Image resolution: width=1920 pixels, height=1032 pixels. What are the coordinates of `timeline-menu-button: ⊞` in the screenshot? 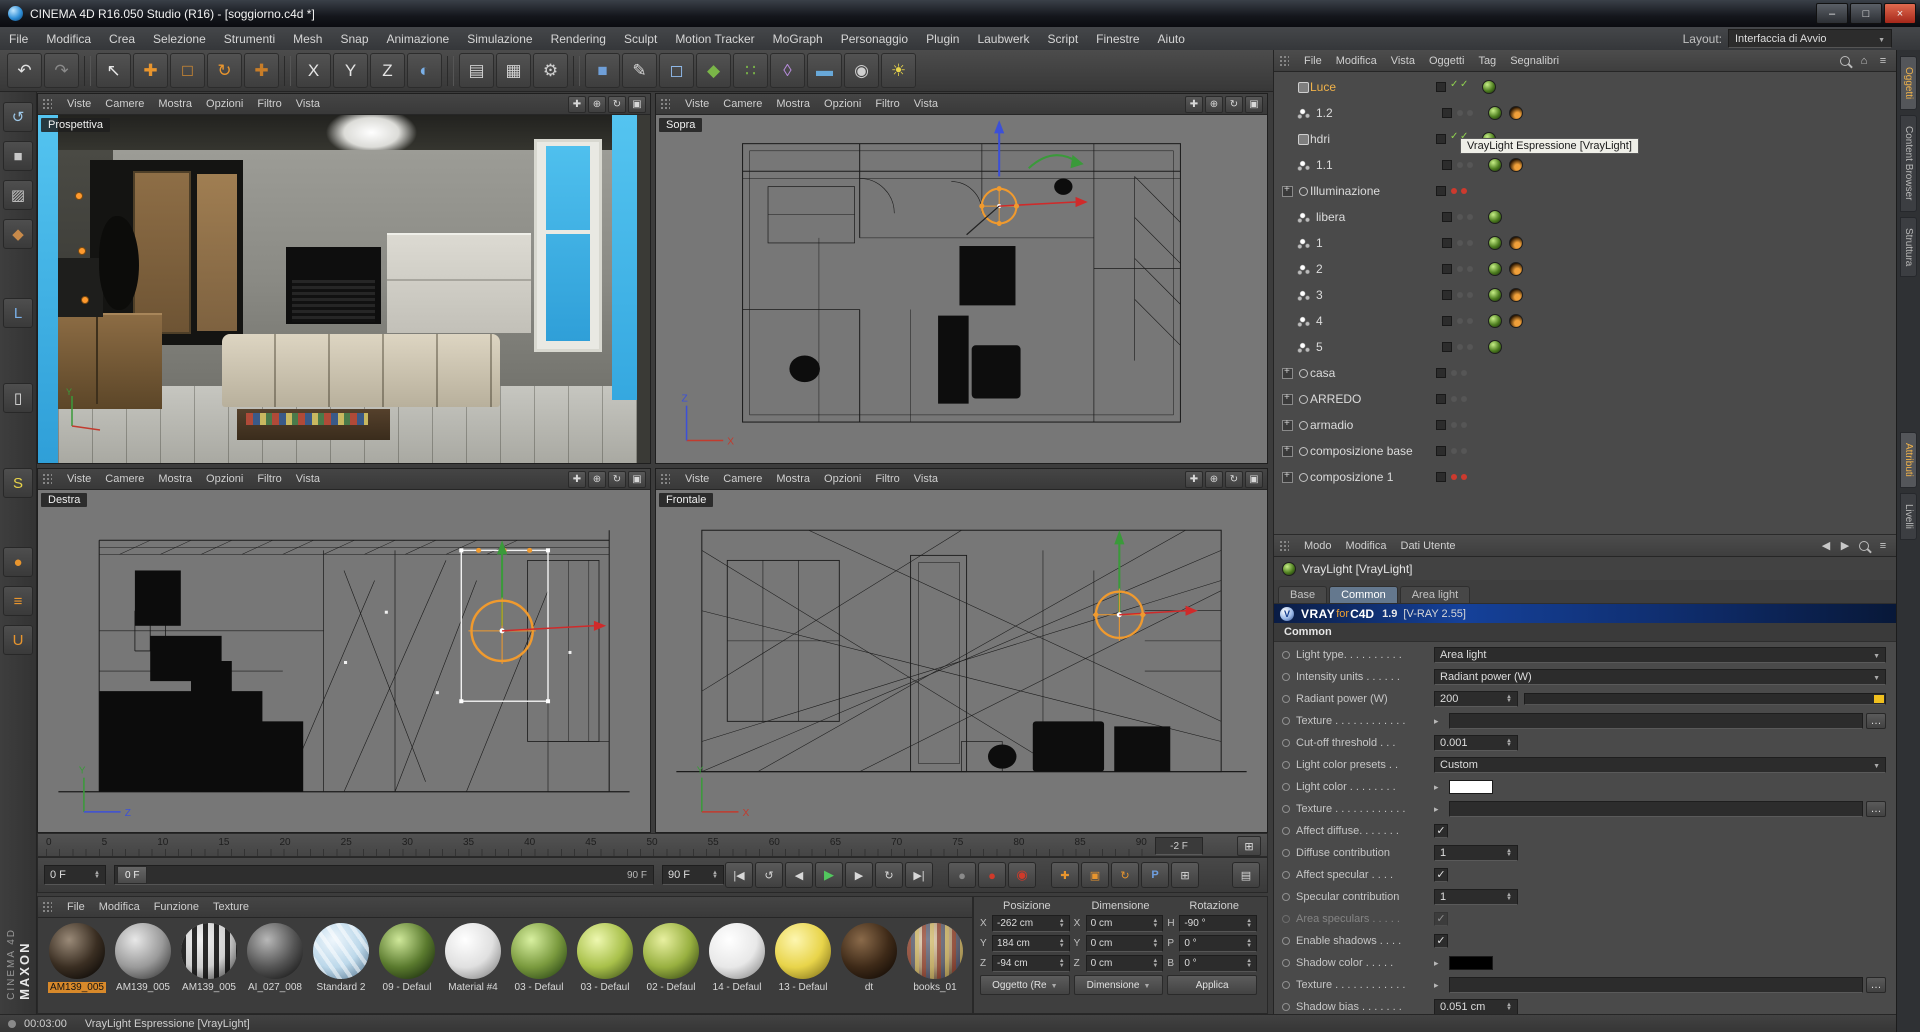 It's located at (1249, 846).